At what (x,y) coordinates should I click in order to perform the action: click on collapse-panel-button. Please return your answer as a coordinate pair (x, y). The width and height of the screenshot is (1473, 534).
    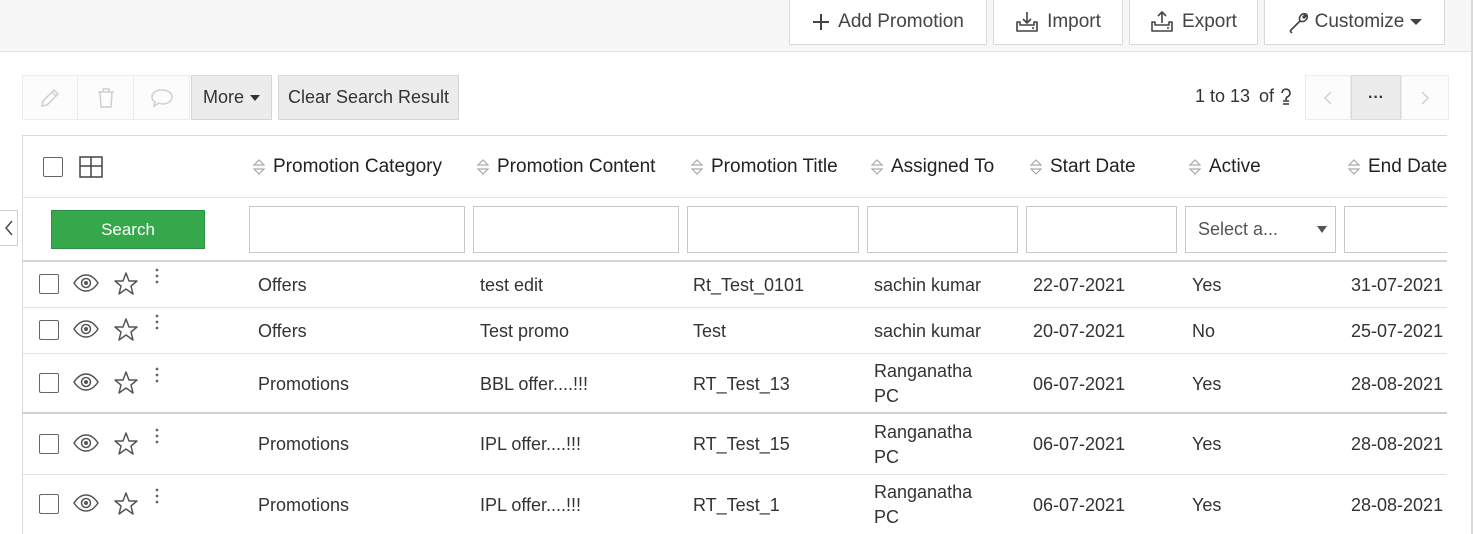
    Looking at the image, I should click on (9, 228).